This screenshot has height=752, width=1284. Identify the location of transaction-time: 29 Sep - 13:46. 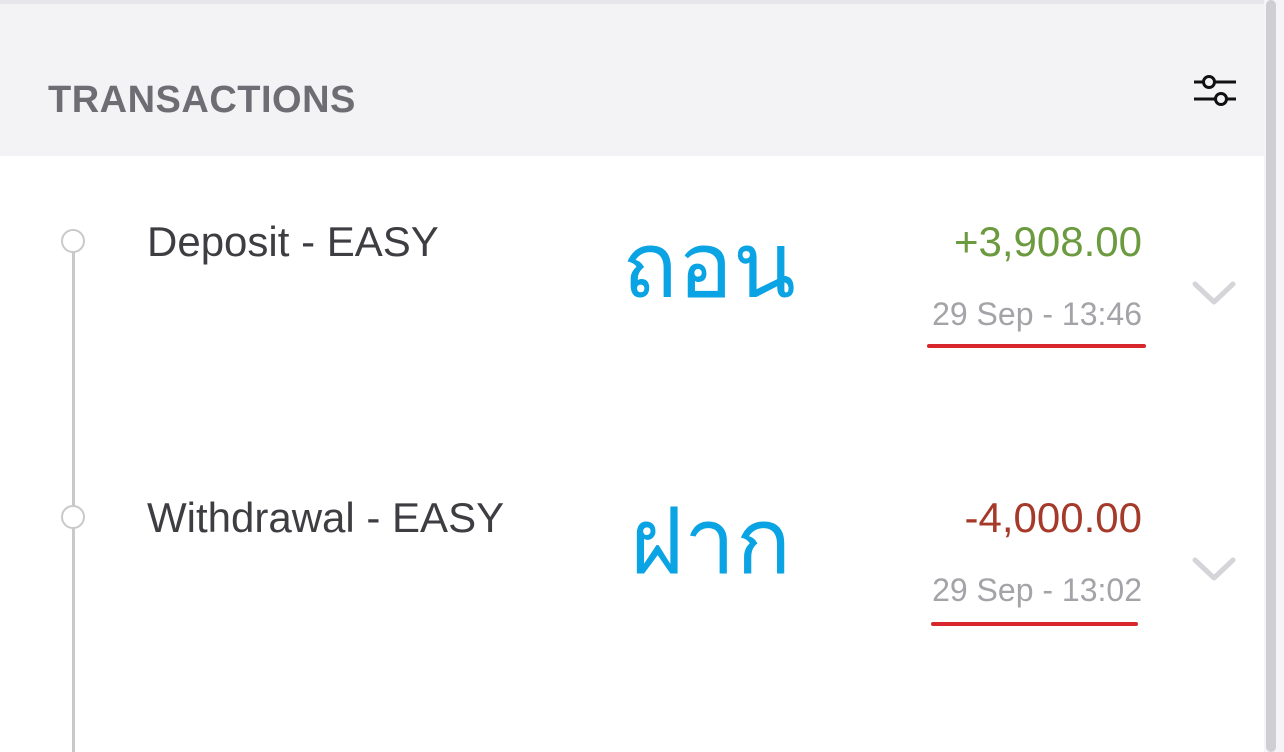
(1037, 314).